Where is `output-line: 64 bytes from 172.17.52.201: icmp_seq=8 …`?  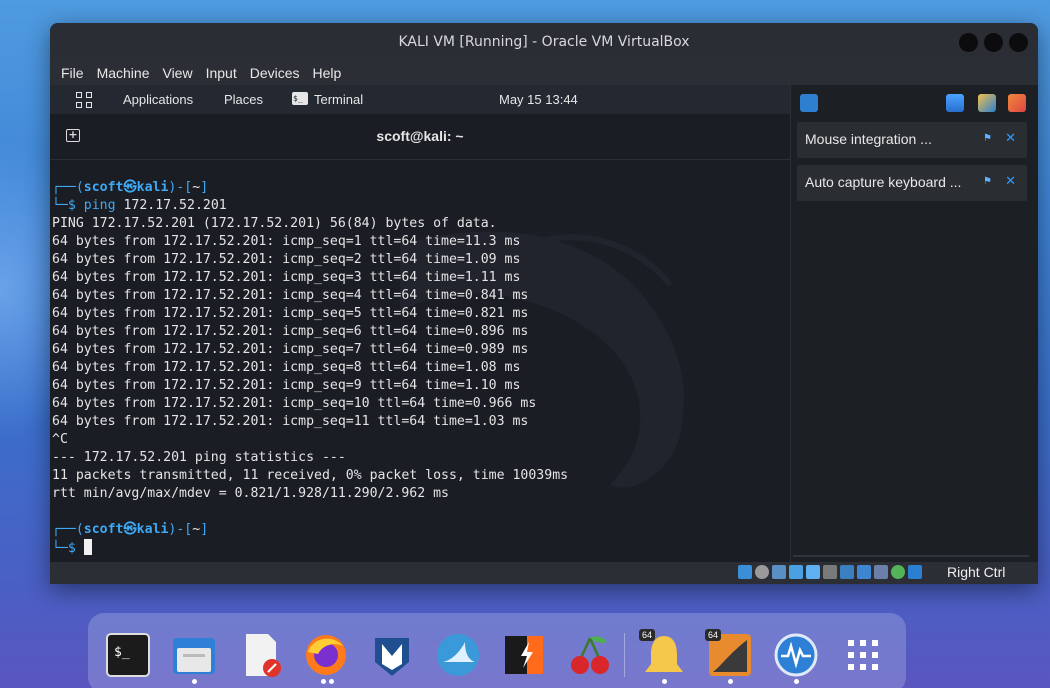 output-line: 64 bytes from 172.17.52.201: icmp_seq=8 … is located at coordinates (286, 367).